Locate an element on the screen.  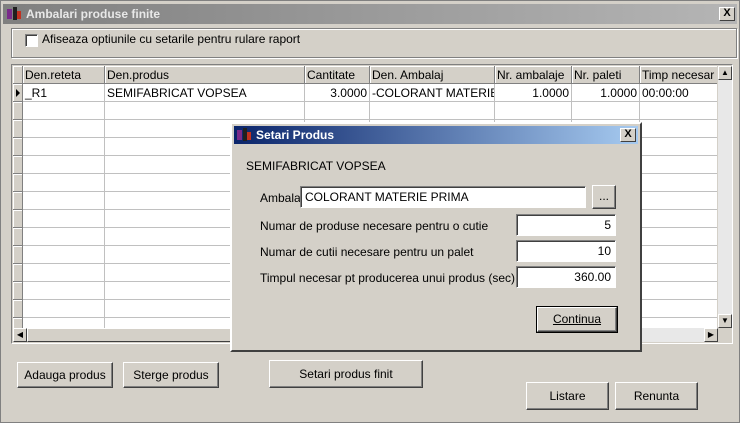
add-product-label: Adauga produs is located at coordinates (65, 375).